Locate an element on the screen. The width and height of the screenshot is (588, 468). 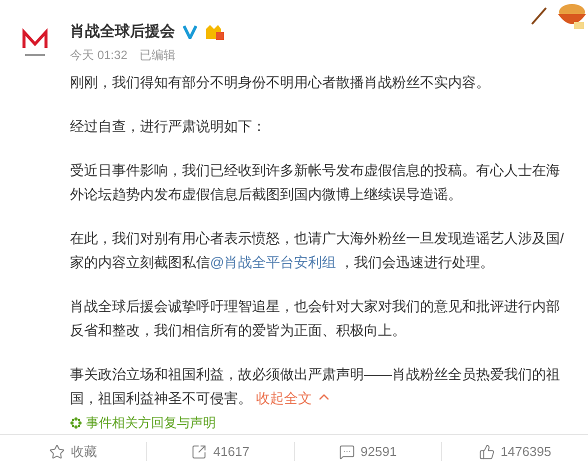
post-paragraph: 事关政治立场和祖国利益，故必须做出严肃声明——肖战粉丝全员热爱我们的祖国，祖国利益神圣不可侵害。 收起全文 is located at coordinates (315, 386).